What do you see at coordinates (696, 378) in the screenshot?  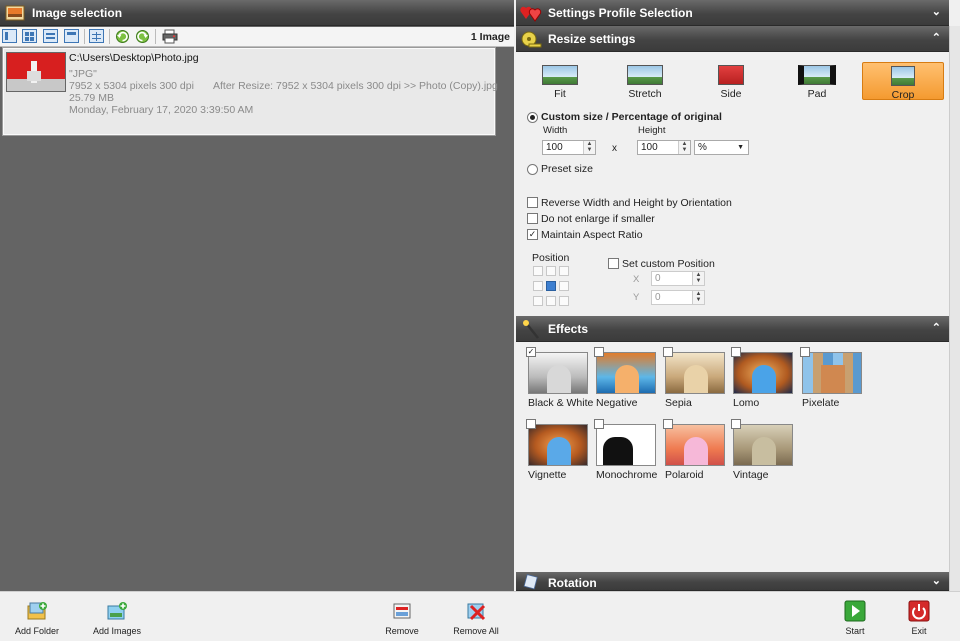 I see `effect-sepia: Sepia` at bounding box center [696, 378].